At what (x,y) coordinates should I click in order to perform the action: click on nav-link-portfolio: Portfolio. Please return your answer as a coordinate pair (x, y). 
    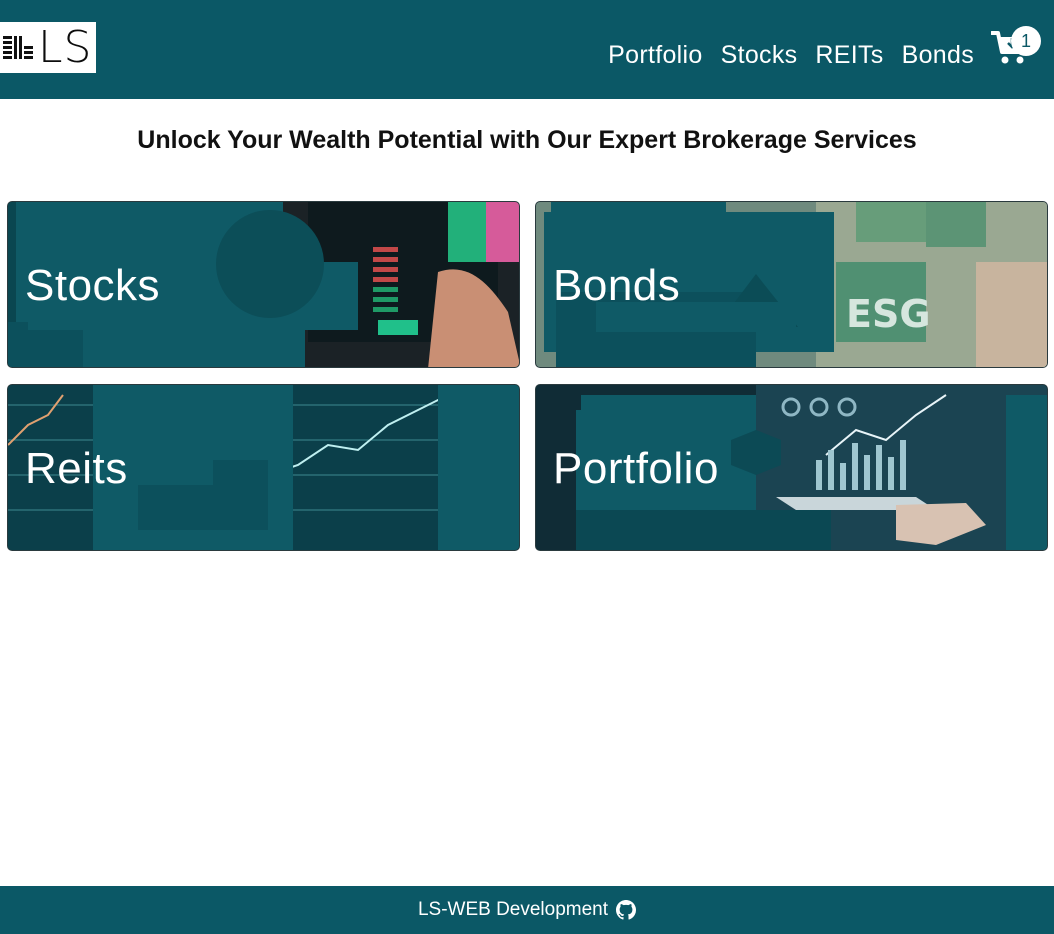
    Looking at the image, I should click on (655, 55).